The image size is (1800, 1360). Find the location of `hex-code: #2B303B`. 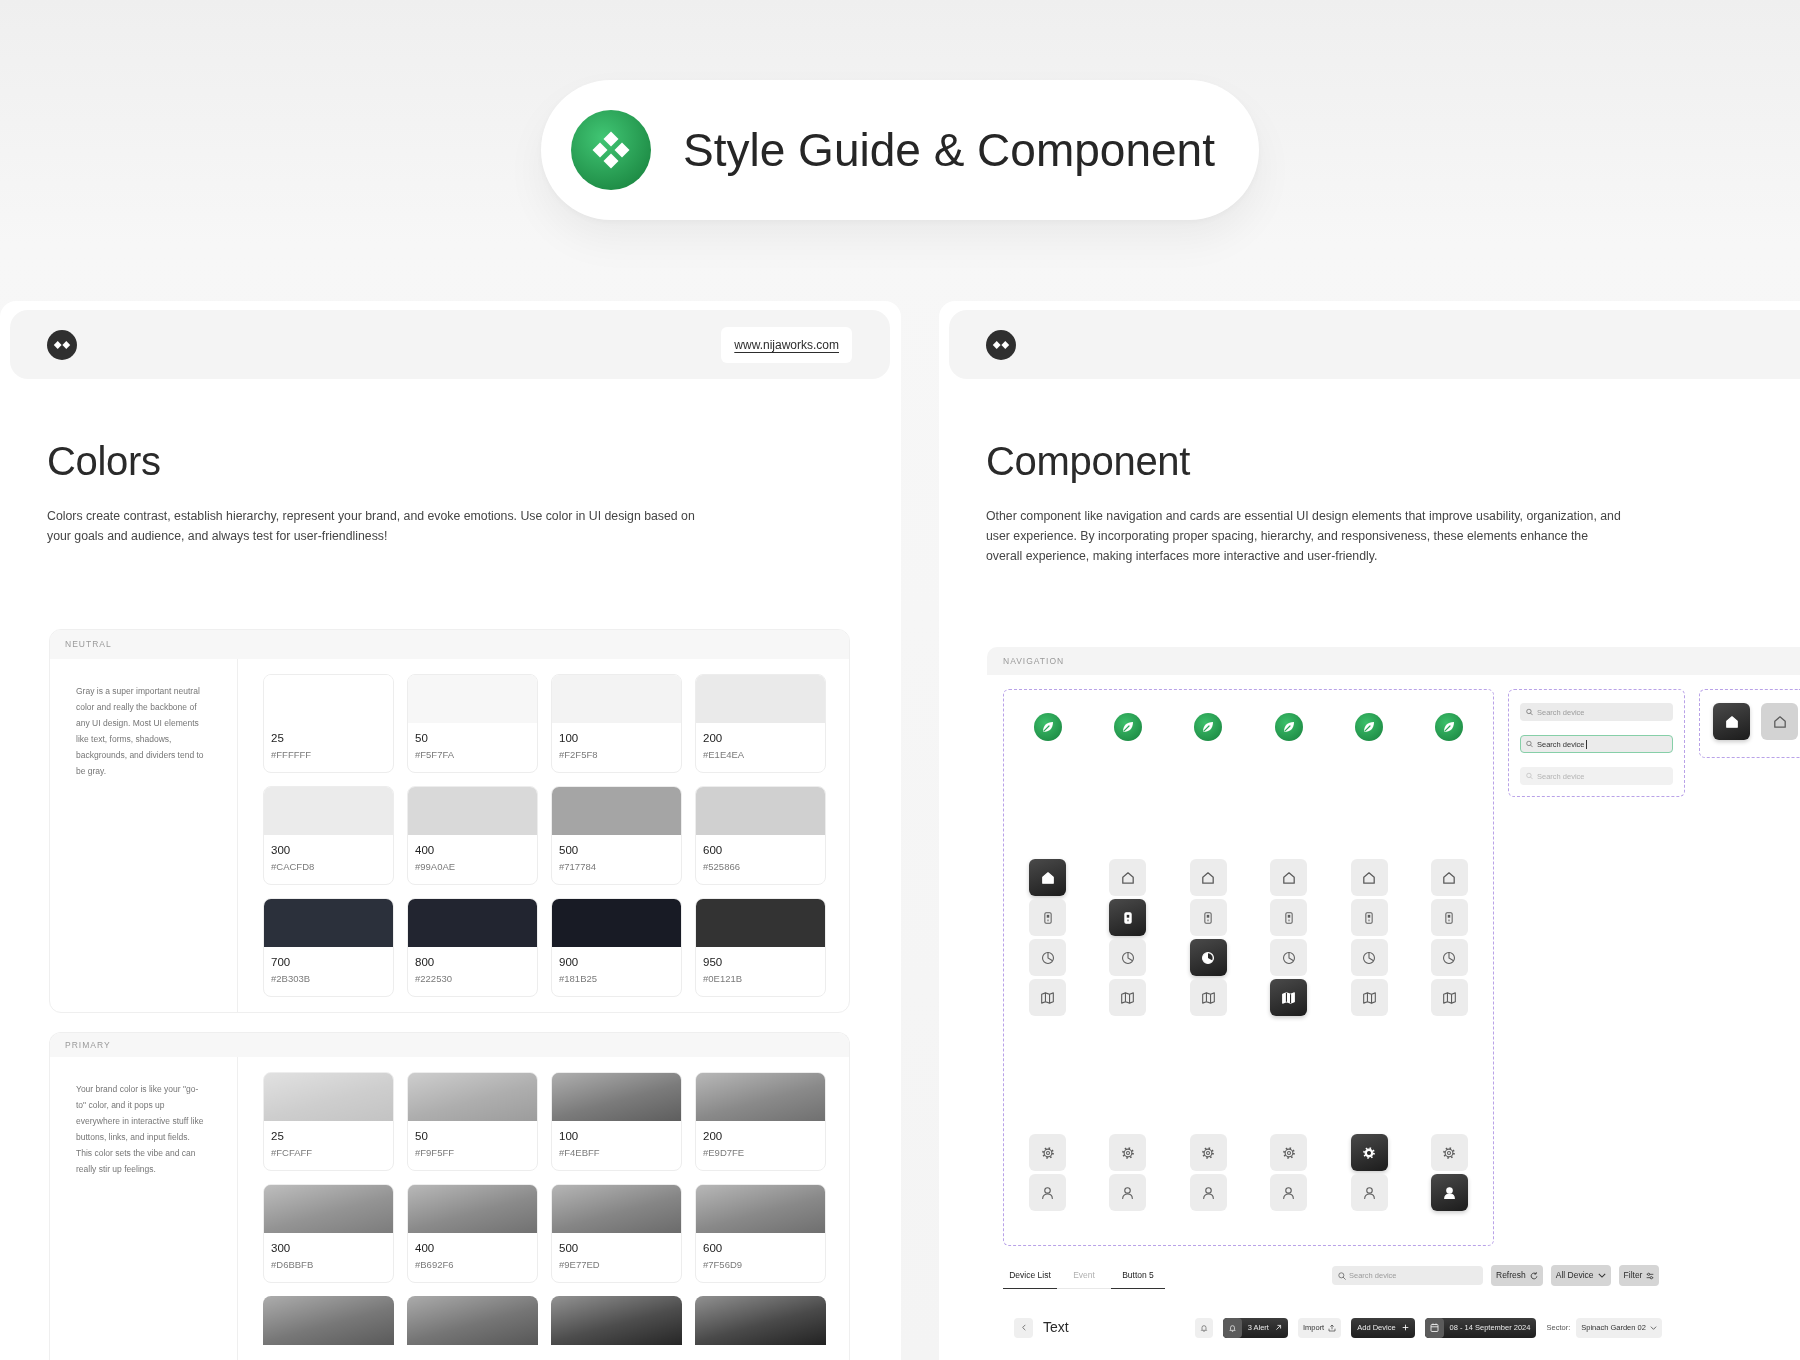

hex-code: #2B303B is located at coordinates (291, 978).